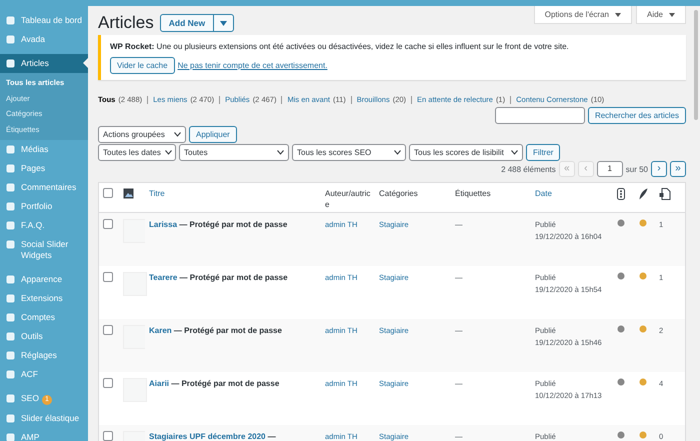  I want to click on dismiss-link: Ne pas tenir compte de cet avertissement., so click(253, 65).